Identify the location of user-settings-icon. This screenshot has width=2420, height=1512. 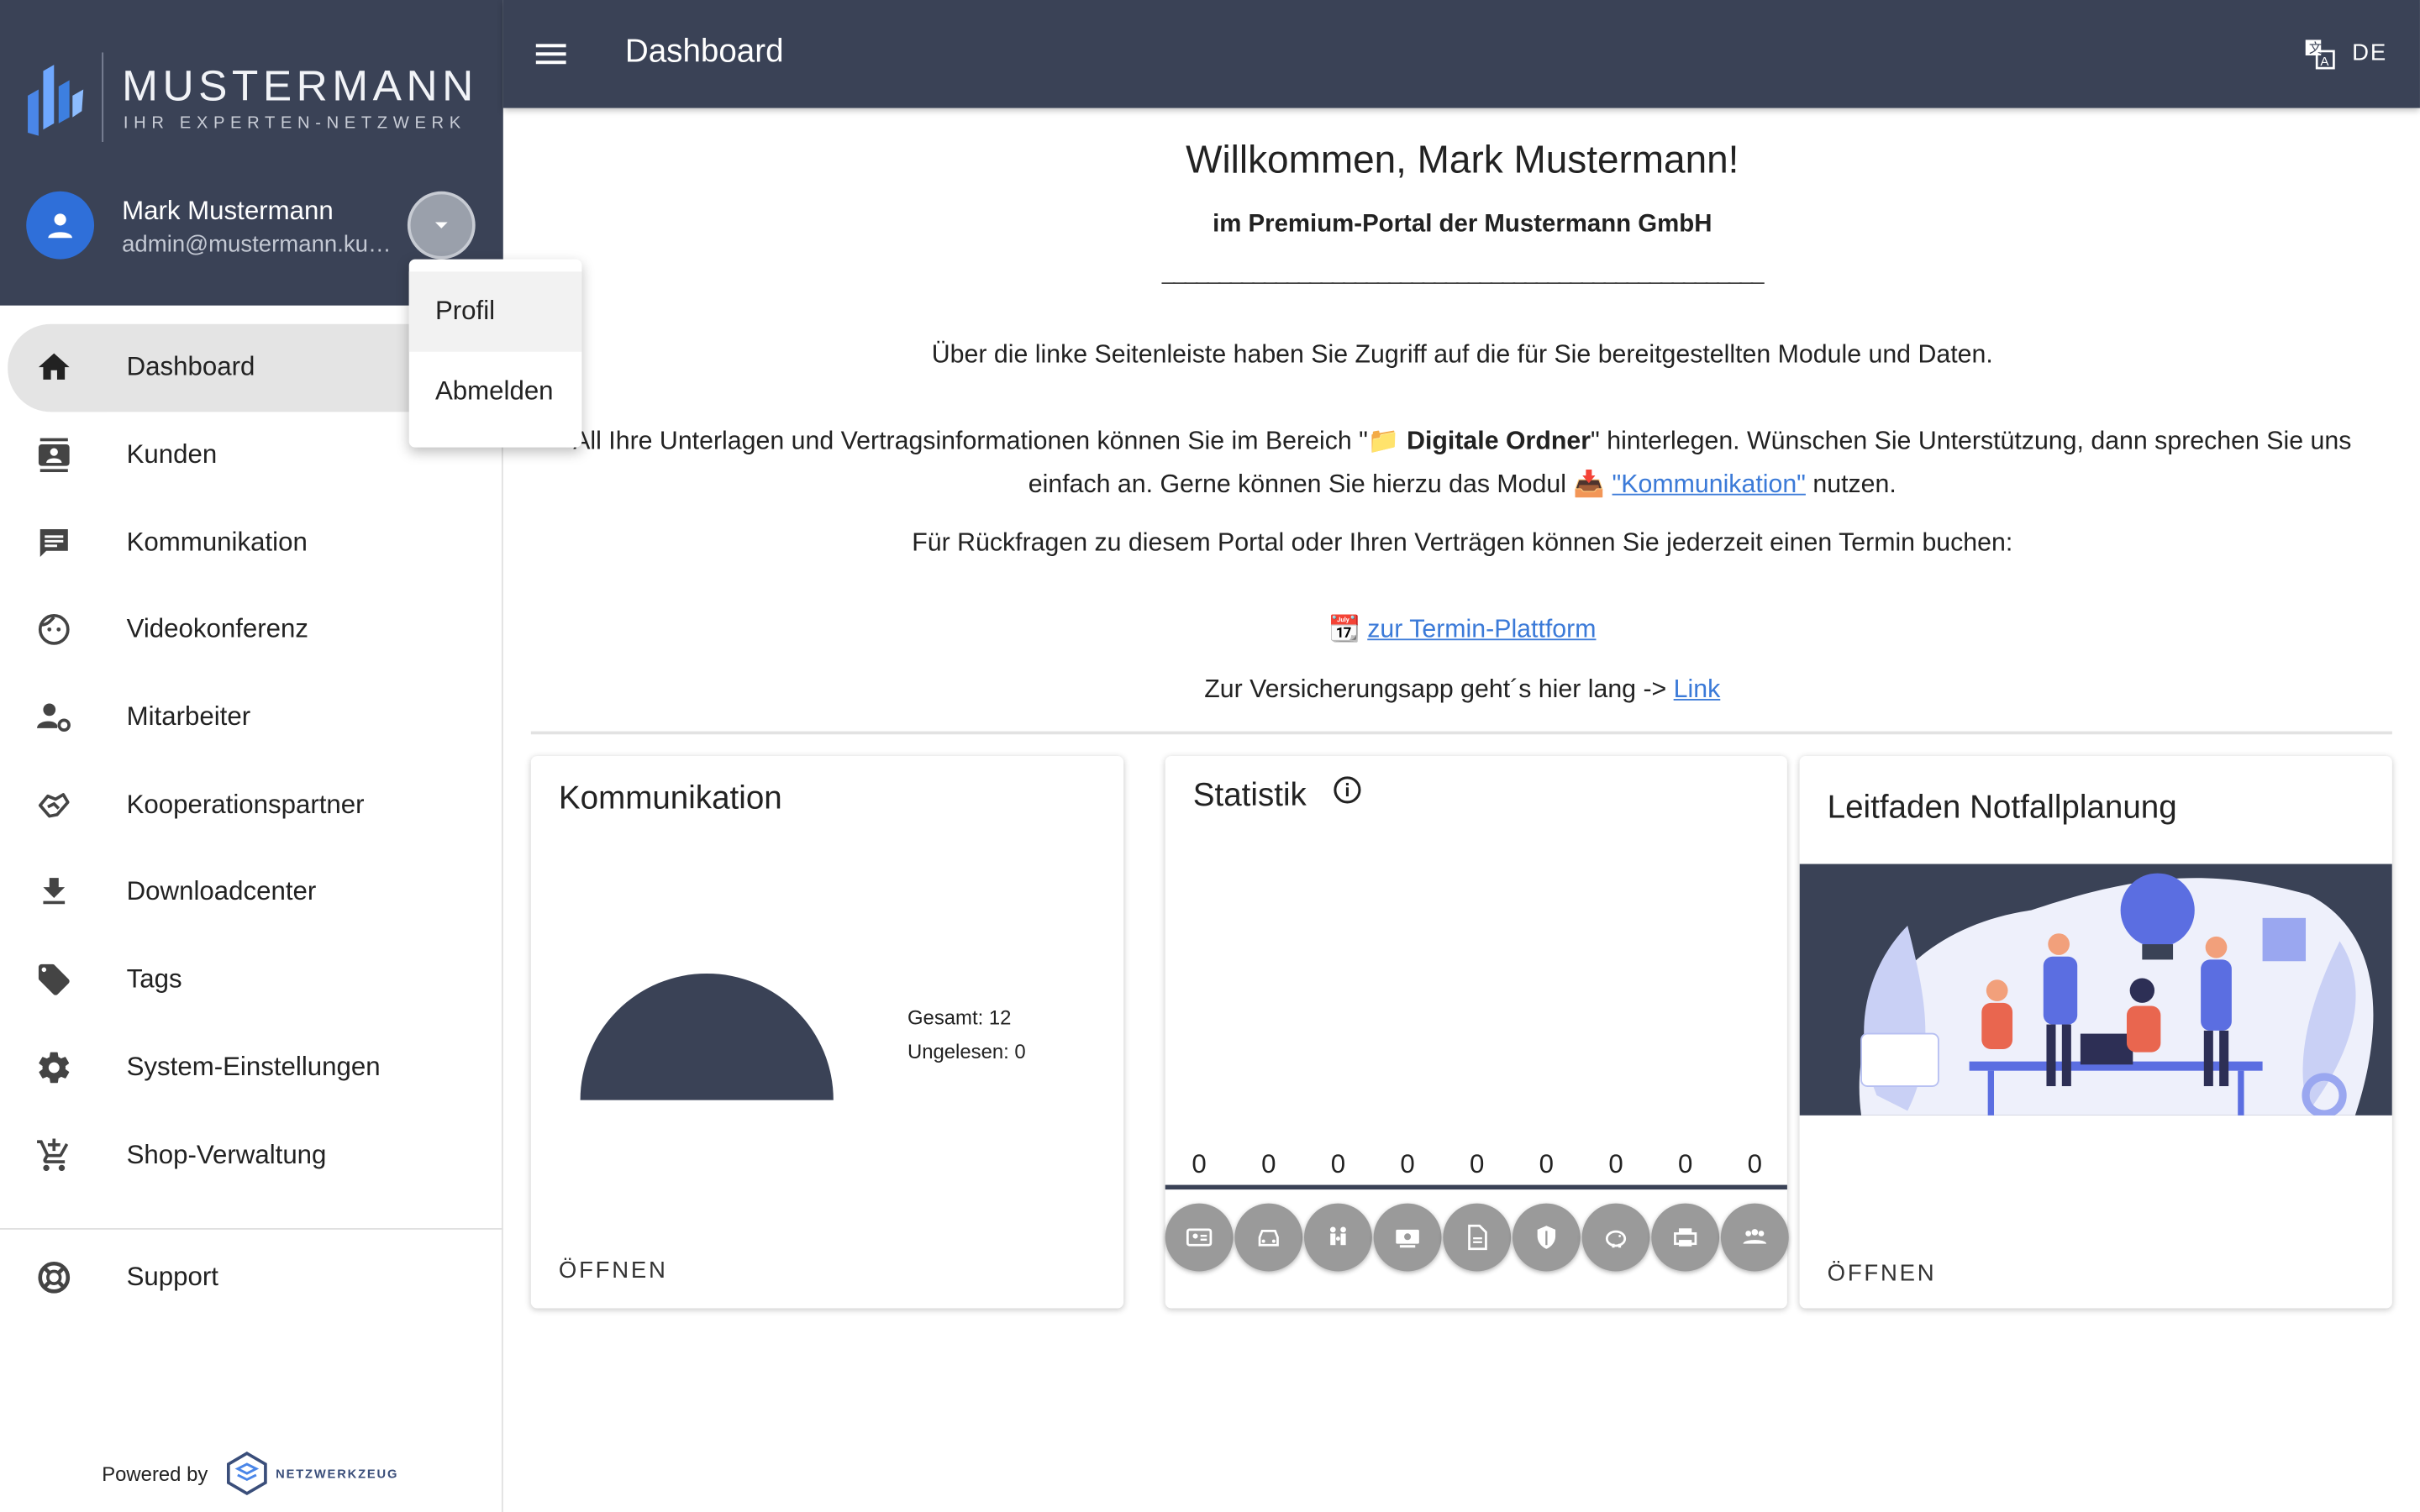
(54, 717).